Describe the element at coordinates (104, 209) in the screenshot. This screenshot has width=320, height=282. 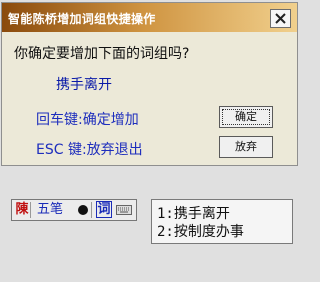
I see `phrase-mode-toggle: 词` at that location.